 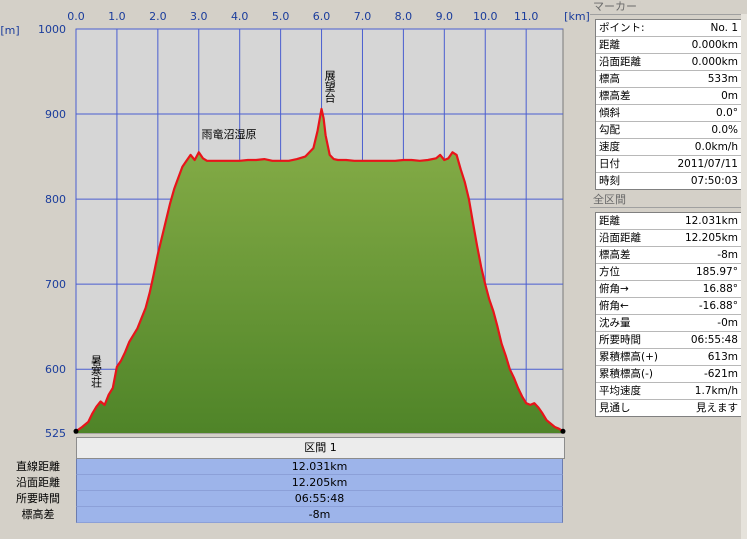 What do you see at coordinates (669, 96) in the screenshot?
I see `marker-panel-row: 標高差 0m` at bounding box center [669, 96].